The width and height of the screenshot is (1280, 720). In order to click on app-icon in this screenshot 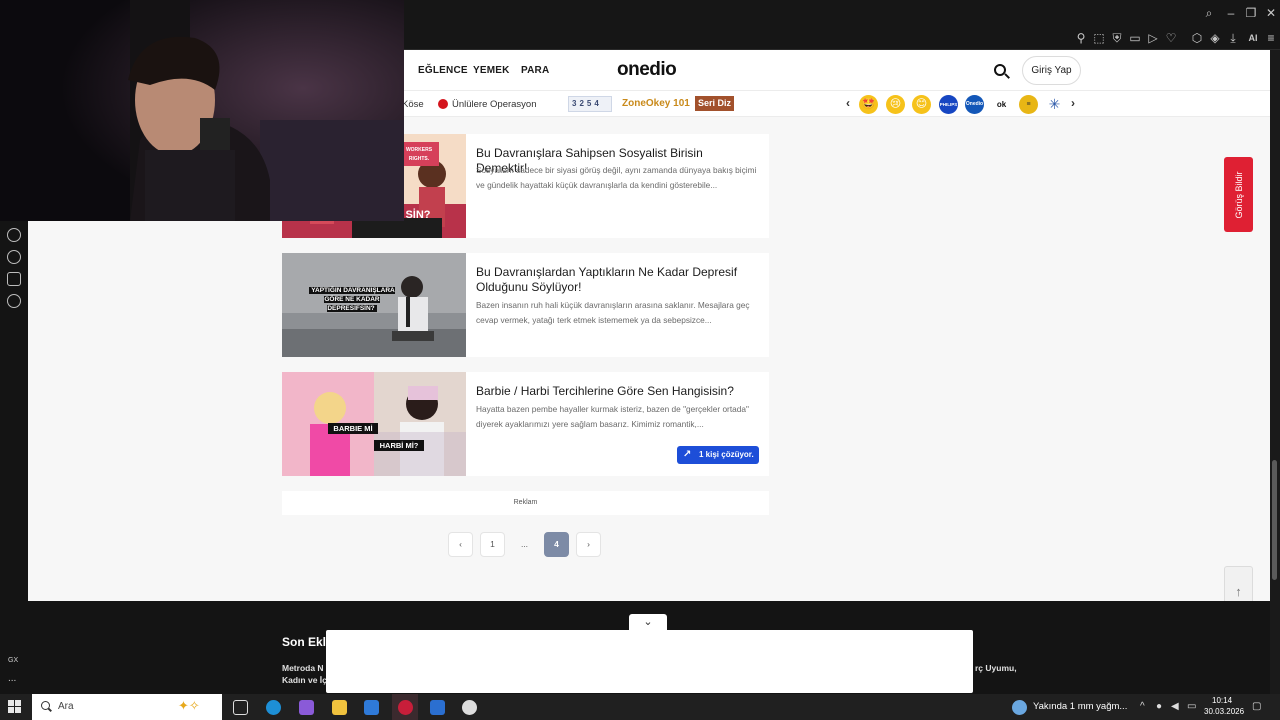, I will do `click(469, 707)`.